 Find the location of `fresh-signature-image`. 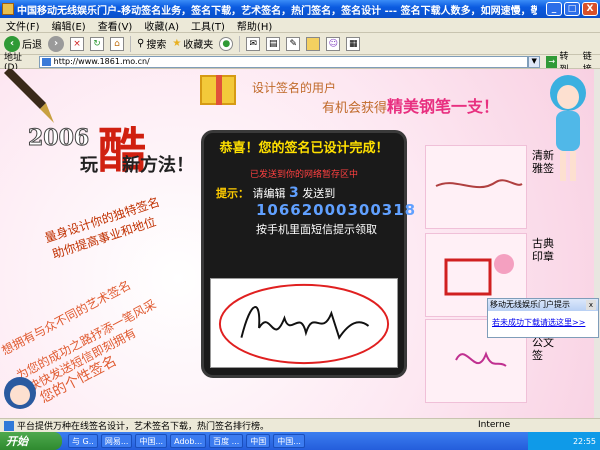

fresh-signature-image is located at coordinates (479, 184).